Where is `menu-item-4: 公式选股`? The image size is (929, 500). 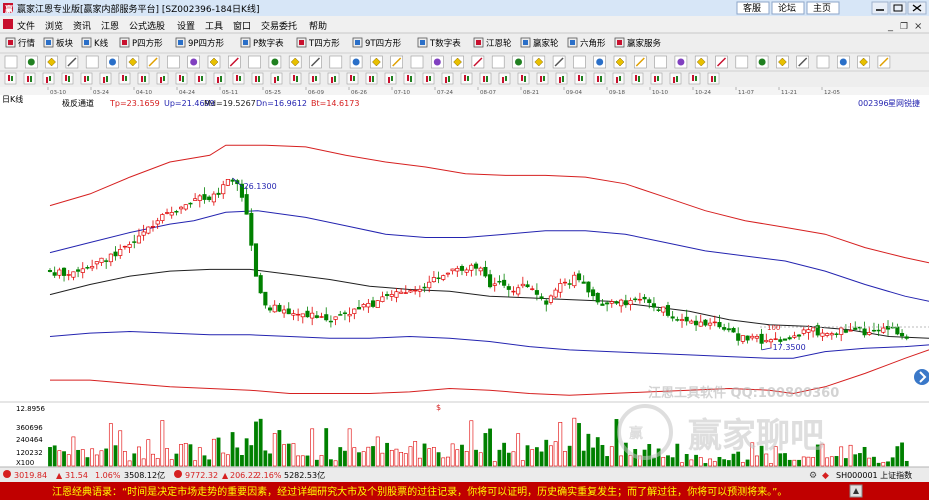
menu-item-4: 公式选股 is located at coordinates (147, 26).